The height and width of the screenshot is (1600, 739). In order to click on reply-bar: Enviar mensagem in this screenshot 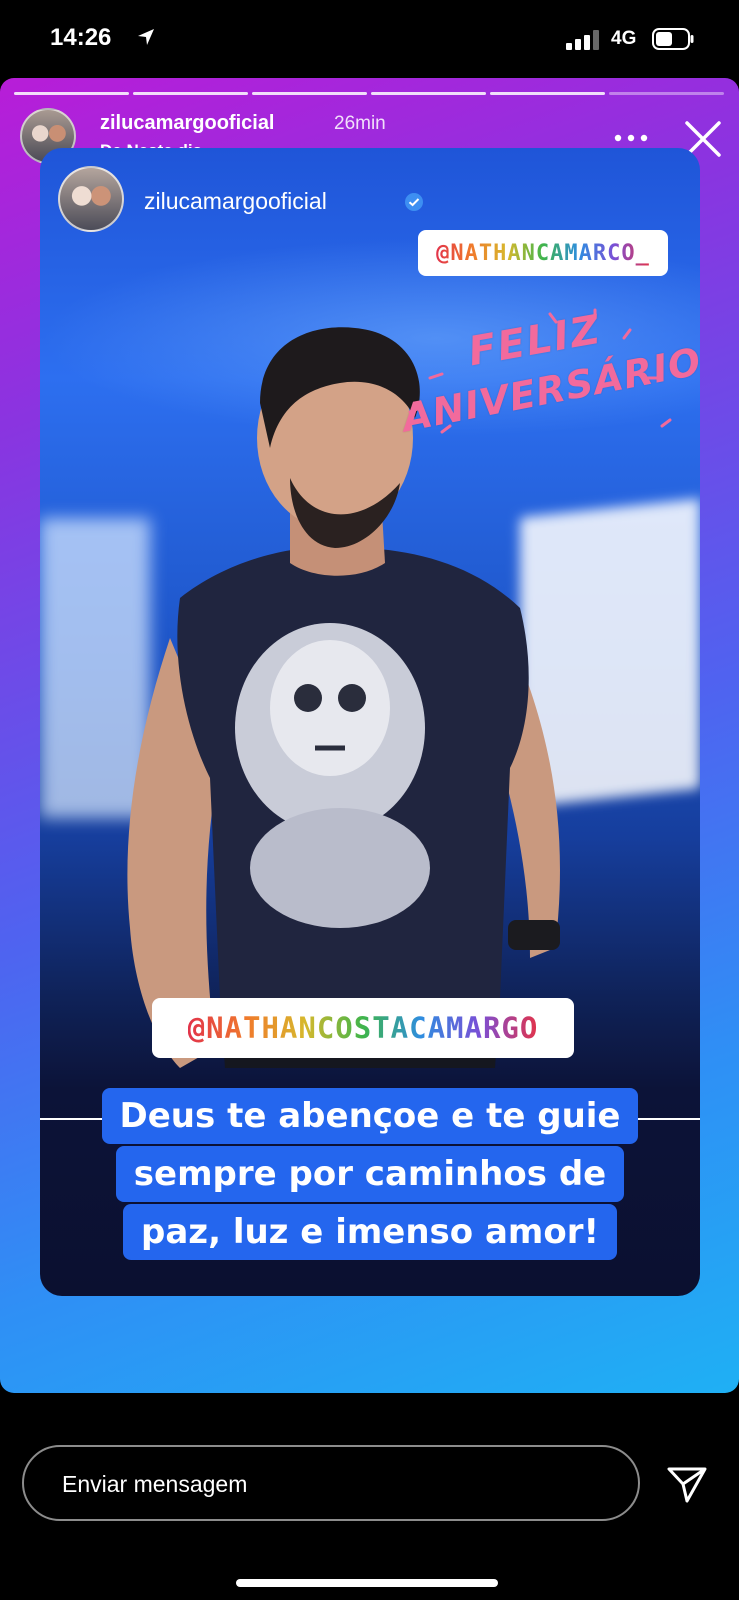, I will do `click(369, 1496)`.